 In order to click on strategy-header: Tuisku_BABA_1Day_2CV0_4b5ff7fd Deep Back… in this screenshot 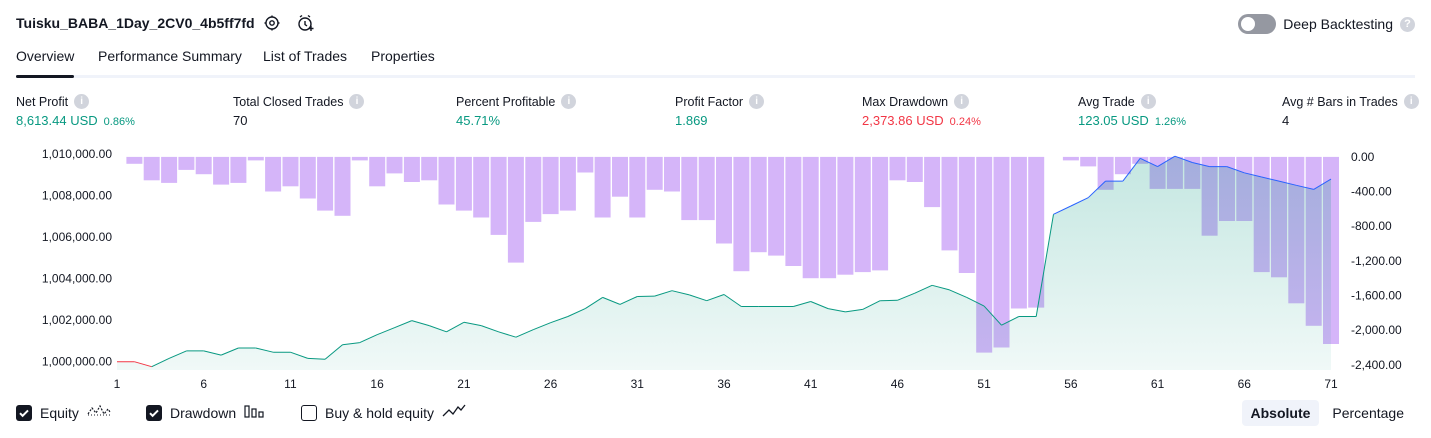, I will do `click(715, 24)`.